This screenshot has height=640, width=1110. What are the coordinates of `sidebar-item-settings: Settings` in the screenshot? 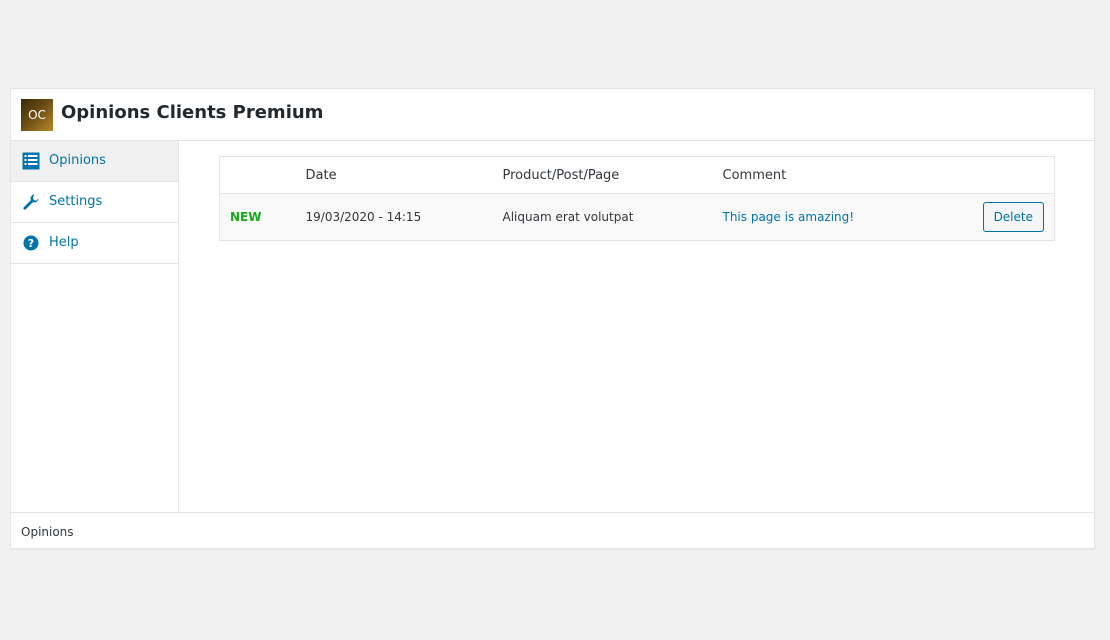 It's located at (94, 202).